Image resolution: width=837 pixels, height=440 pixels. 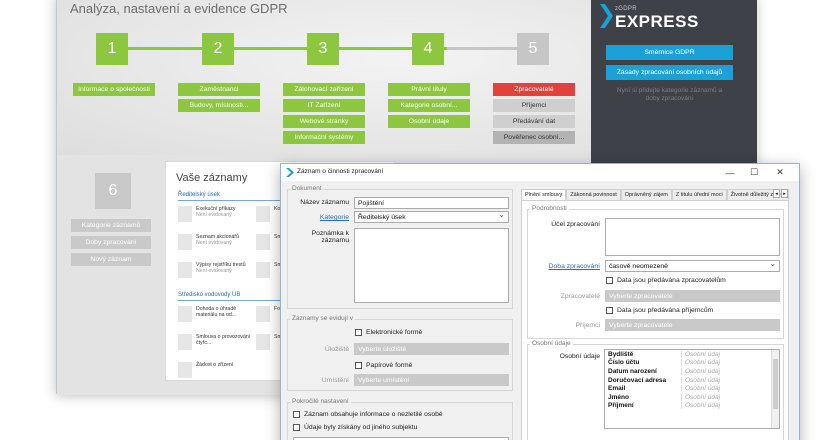 I want to click on processors-label: Zpracovatelé, so click(x=580, y=296).